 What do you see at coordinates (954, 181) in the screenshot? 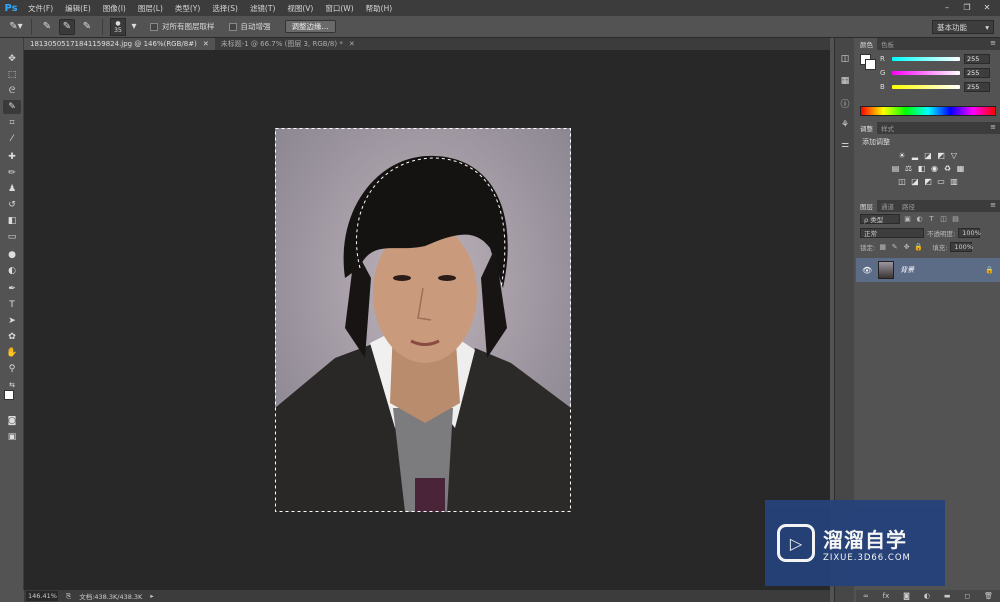
I see `selective-color-icon: ▥` at bounding box center [954, 181].